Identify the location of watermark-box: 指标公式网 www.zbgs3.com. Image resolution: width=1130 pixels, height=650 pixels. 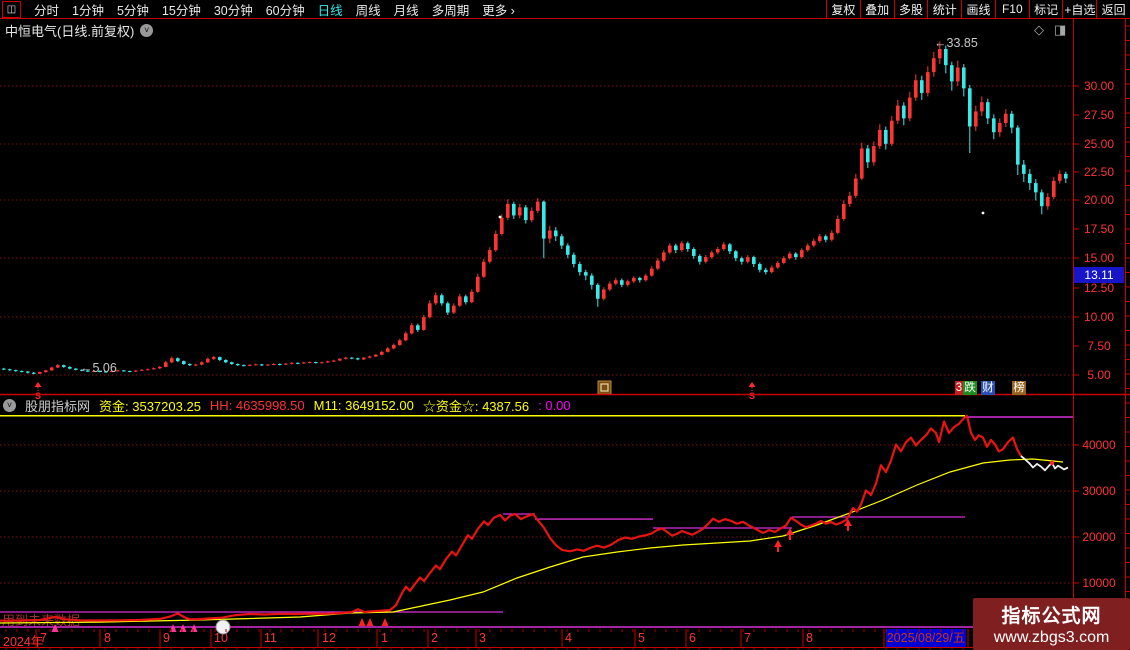
(1051, 624).